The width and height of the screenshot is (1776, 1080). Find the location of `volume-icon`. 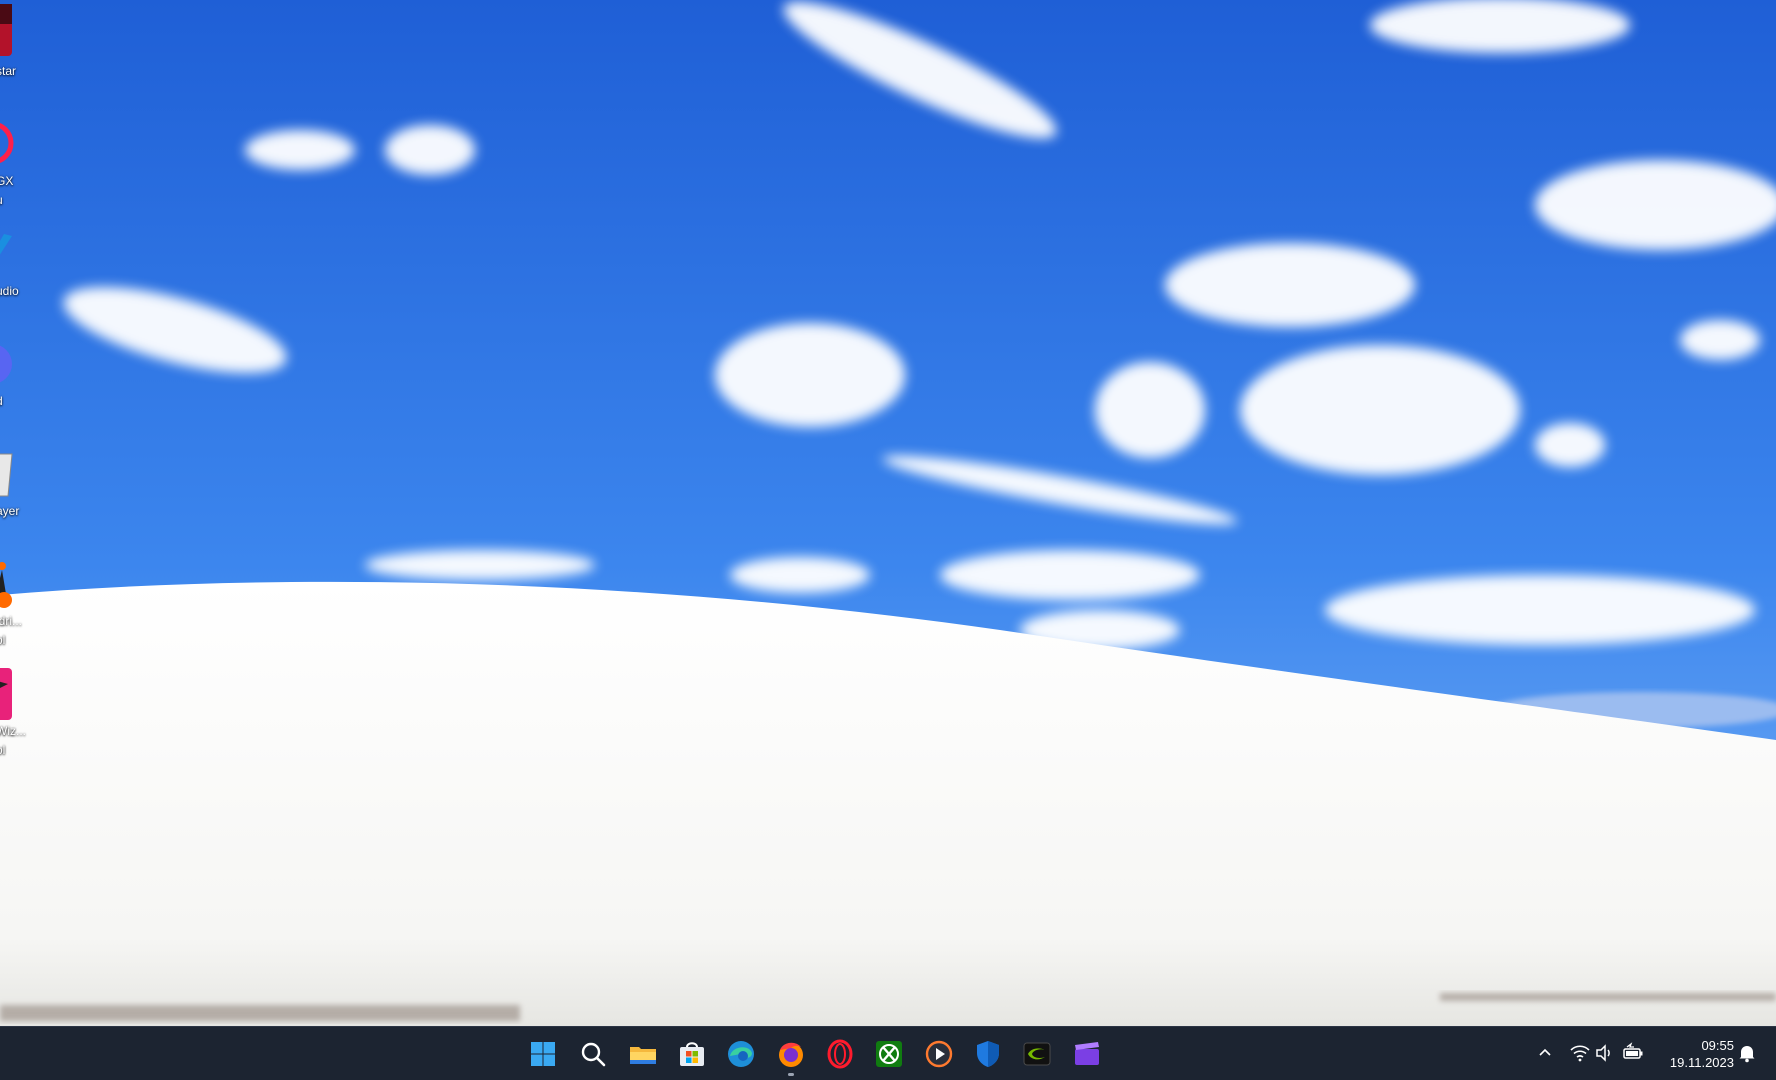

volume-icon is located at coordinates (1603, 1053).